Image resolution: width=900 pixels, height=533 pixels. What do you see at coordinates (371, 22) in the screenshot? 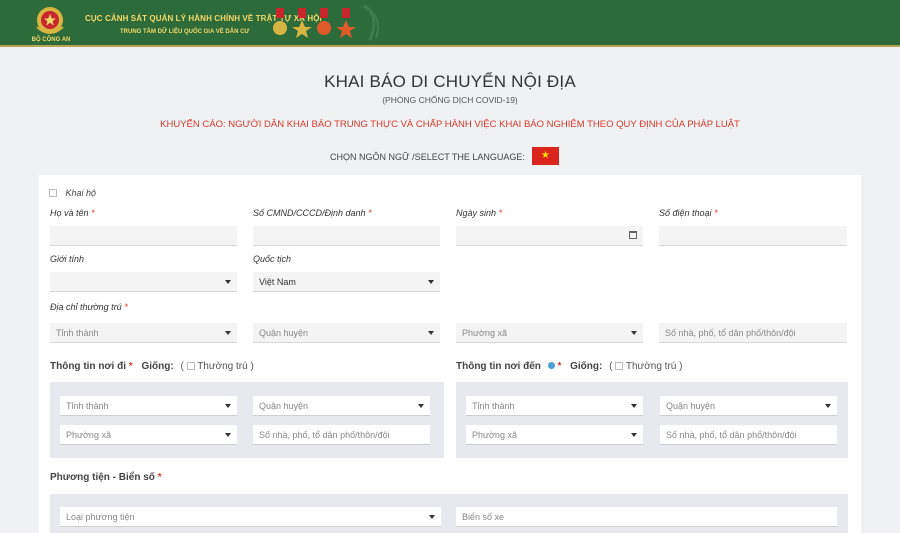
I see `wreath-icon` at bounding box center [371, 22].